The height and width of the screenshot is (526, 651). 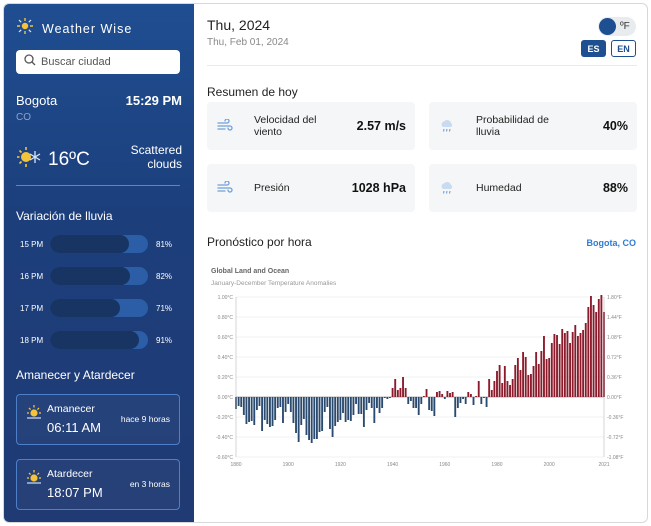 What do you see at coordinates (164, 244) in the screenshot?
I see `rain-percent: 81%` at bounding box center [164, 244].